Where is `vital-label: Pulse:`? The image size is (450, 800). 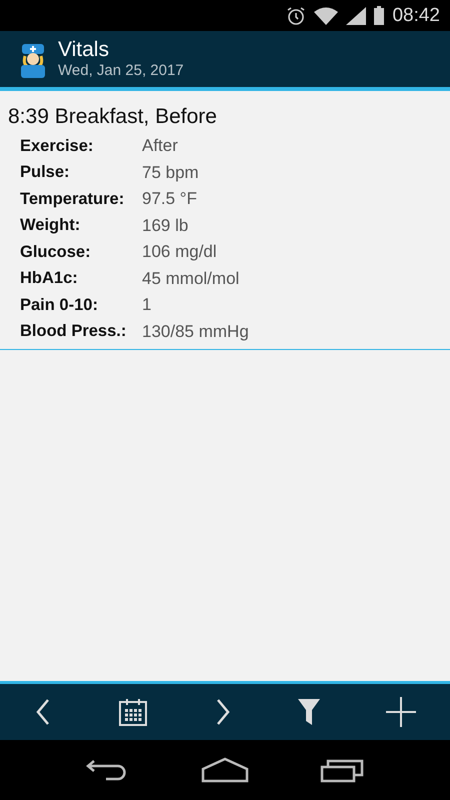
vital-label: Pulse: is located at coordinates (45, 172).